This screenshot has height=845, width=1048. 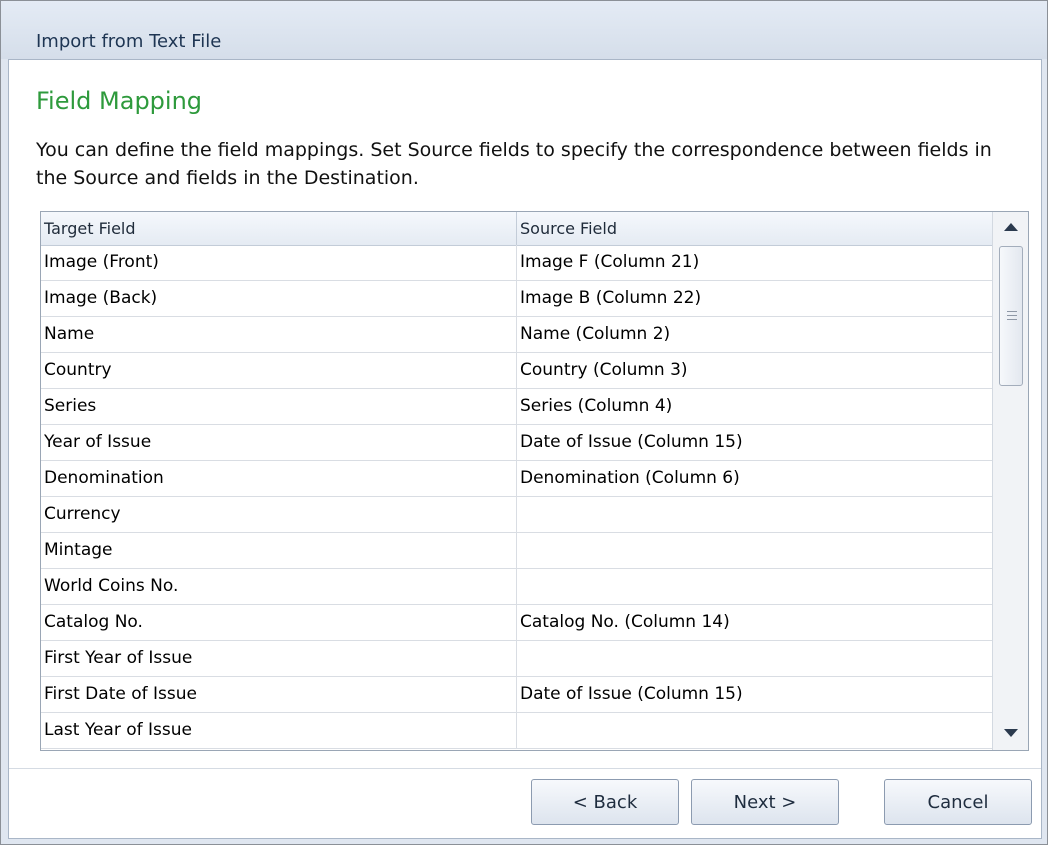 I want to click on cancel-button: Cancel, so click(x=958, y=802).